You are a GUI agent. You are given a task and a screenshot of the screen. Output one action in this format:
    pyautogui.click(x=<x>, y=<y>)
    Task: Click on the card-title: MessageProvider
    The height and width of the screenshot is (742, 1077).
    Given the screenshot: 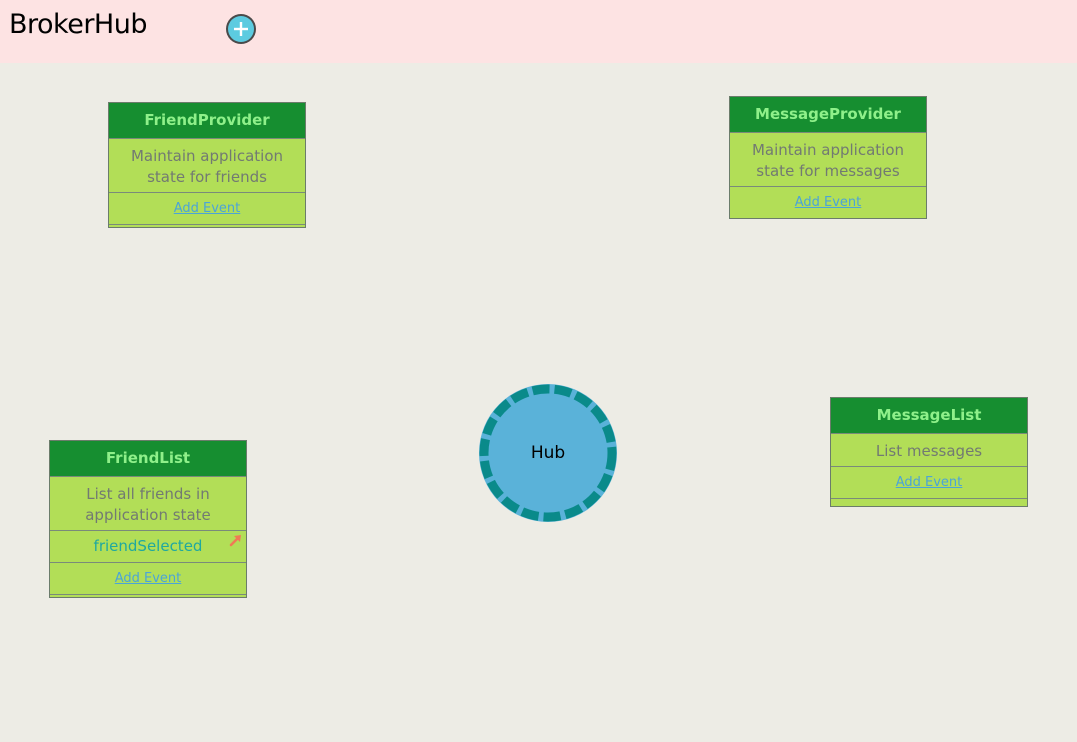 What is the action you would take?
    pyautogui.click(x=828, y=115)
    